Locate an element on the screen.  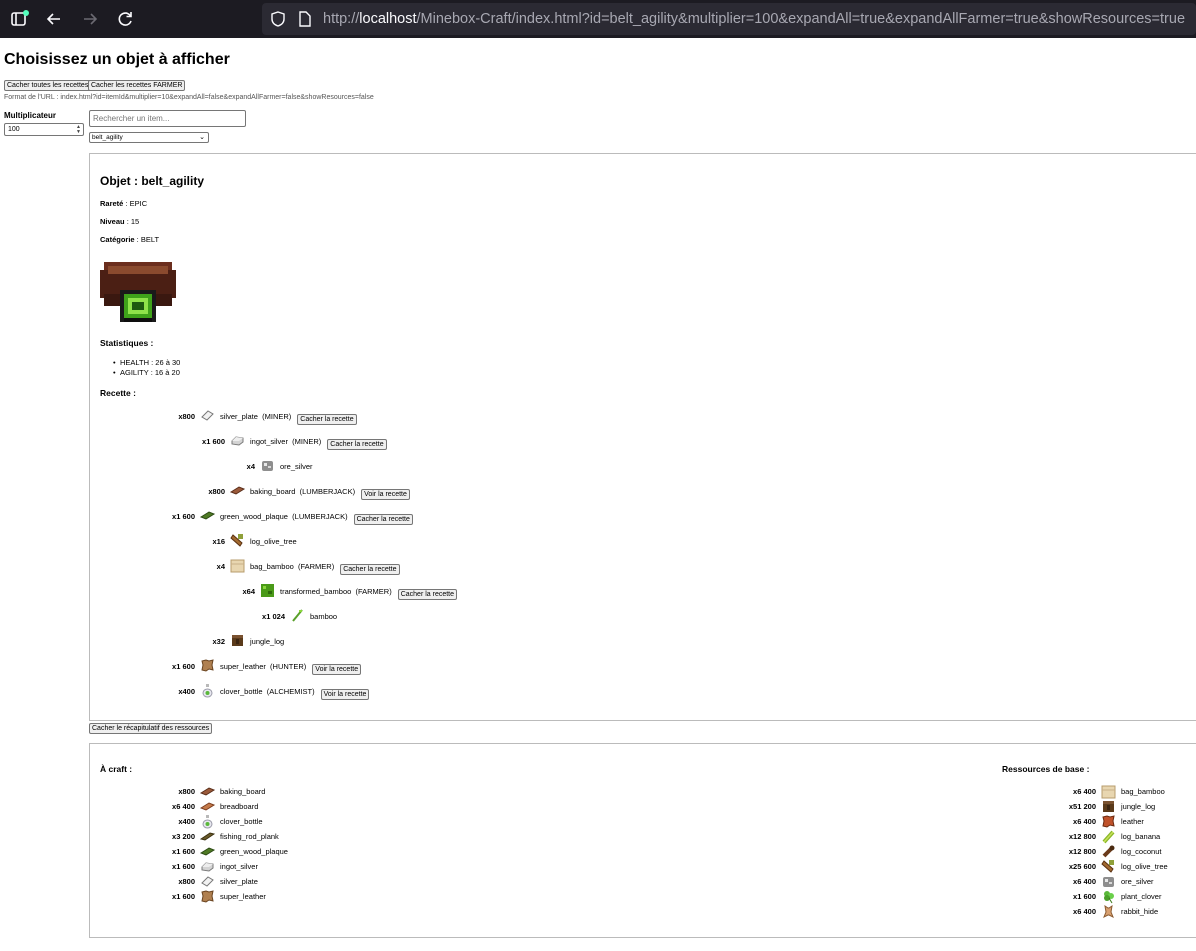
base-resource-item: x12 800 log_coconut is located at coordinates (598, 851).